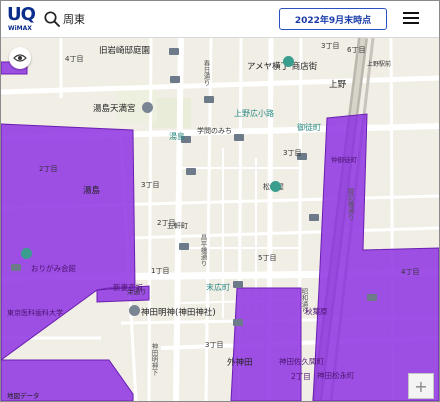 The width and height of the screenshot is (440, 402). I want to click on label-sotokanda: 外神田, so click(240, 363).